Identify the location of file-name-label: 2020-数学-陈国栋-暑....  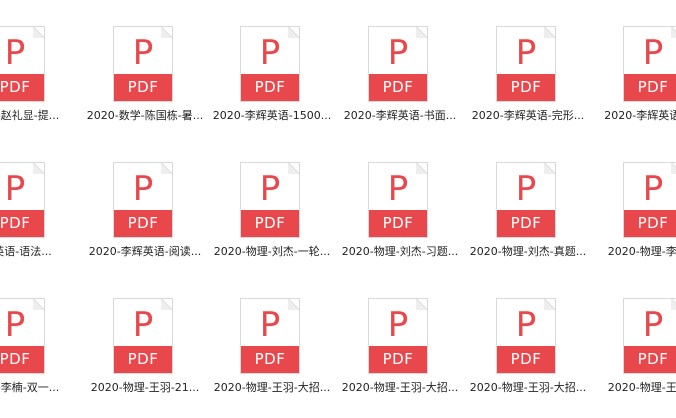
(145, 115).